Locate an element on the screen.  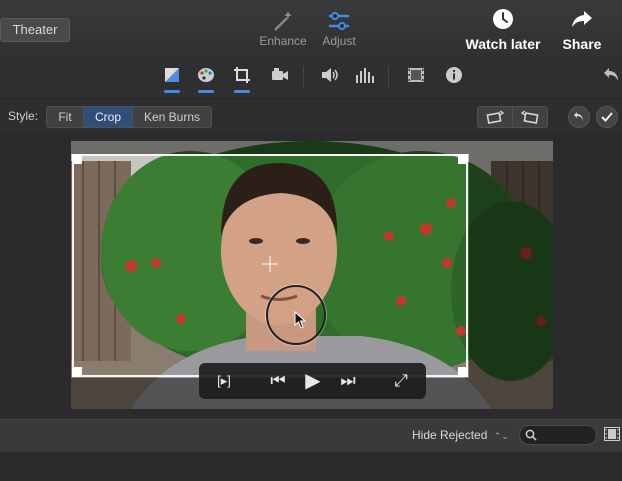
reset-crop-button is located at coordinates (579, 117).